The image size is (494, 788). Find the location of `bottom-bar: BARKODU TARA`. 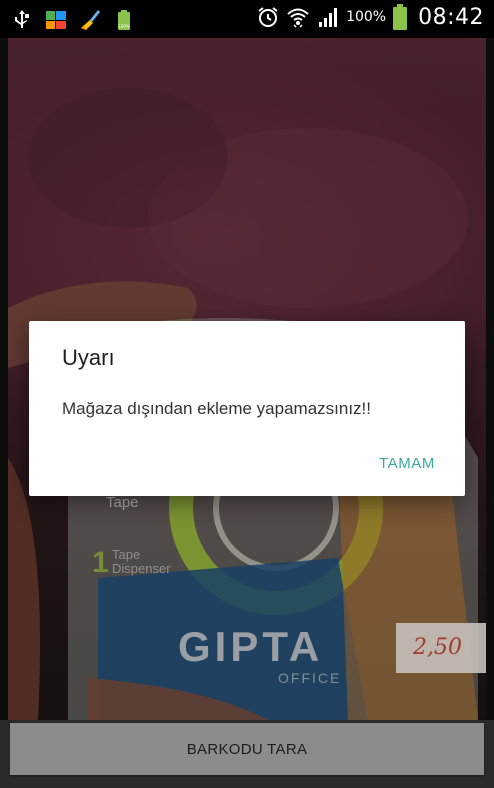

bottom-bar: BARKODU TARA is located at coordinates (247, 754).